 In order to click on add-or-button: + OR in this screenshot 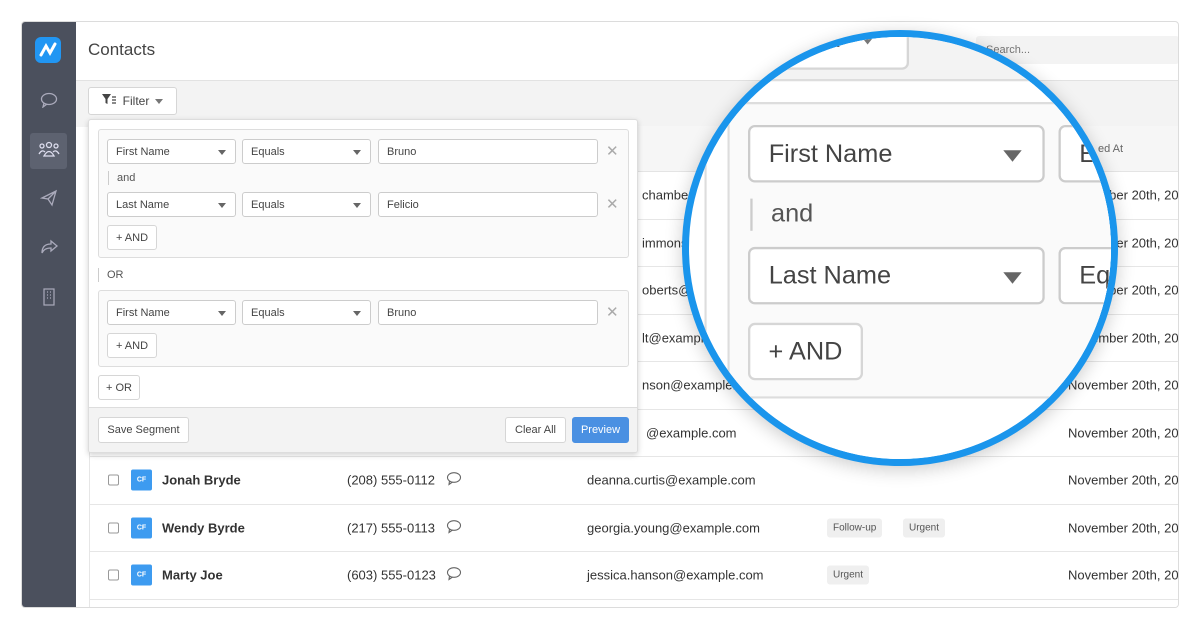, I will do `click(119, 387)`.